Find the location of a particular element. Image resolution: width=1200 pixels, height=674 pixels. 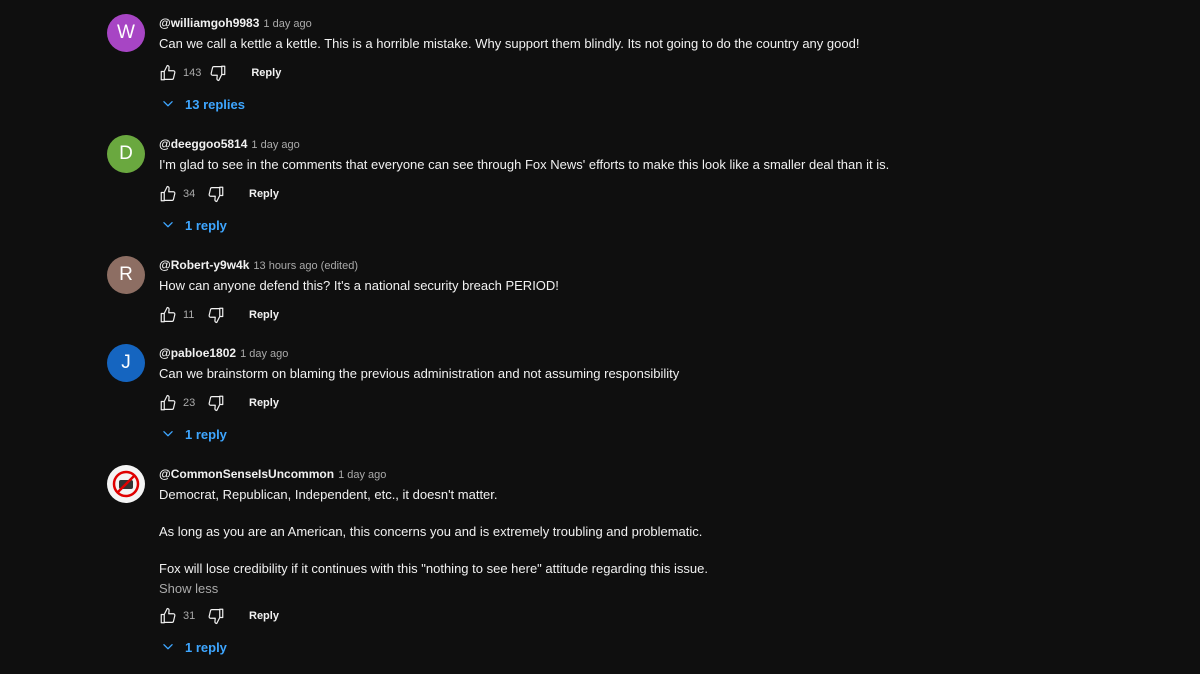

comment-header: @pabloe1802 1 day ago is located at coordinates (579, 353).